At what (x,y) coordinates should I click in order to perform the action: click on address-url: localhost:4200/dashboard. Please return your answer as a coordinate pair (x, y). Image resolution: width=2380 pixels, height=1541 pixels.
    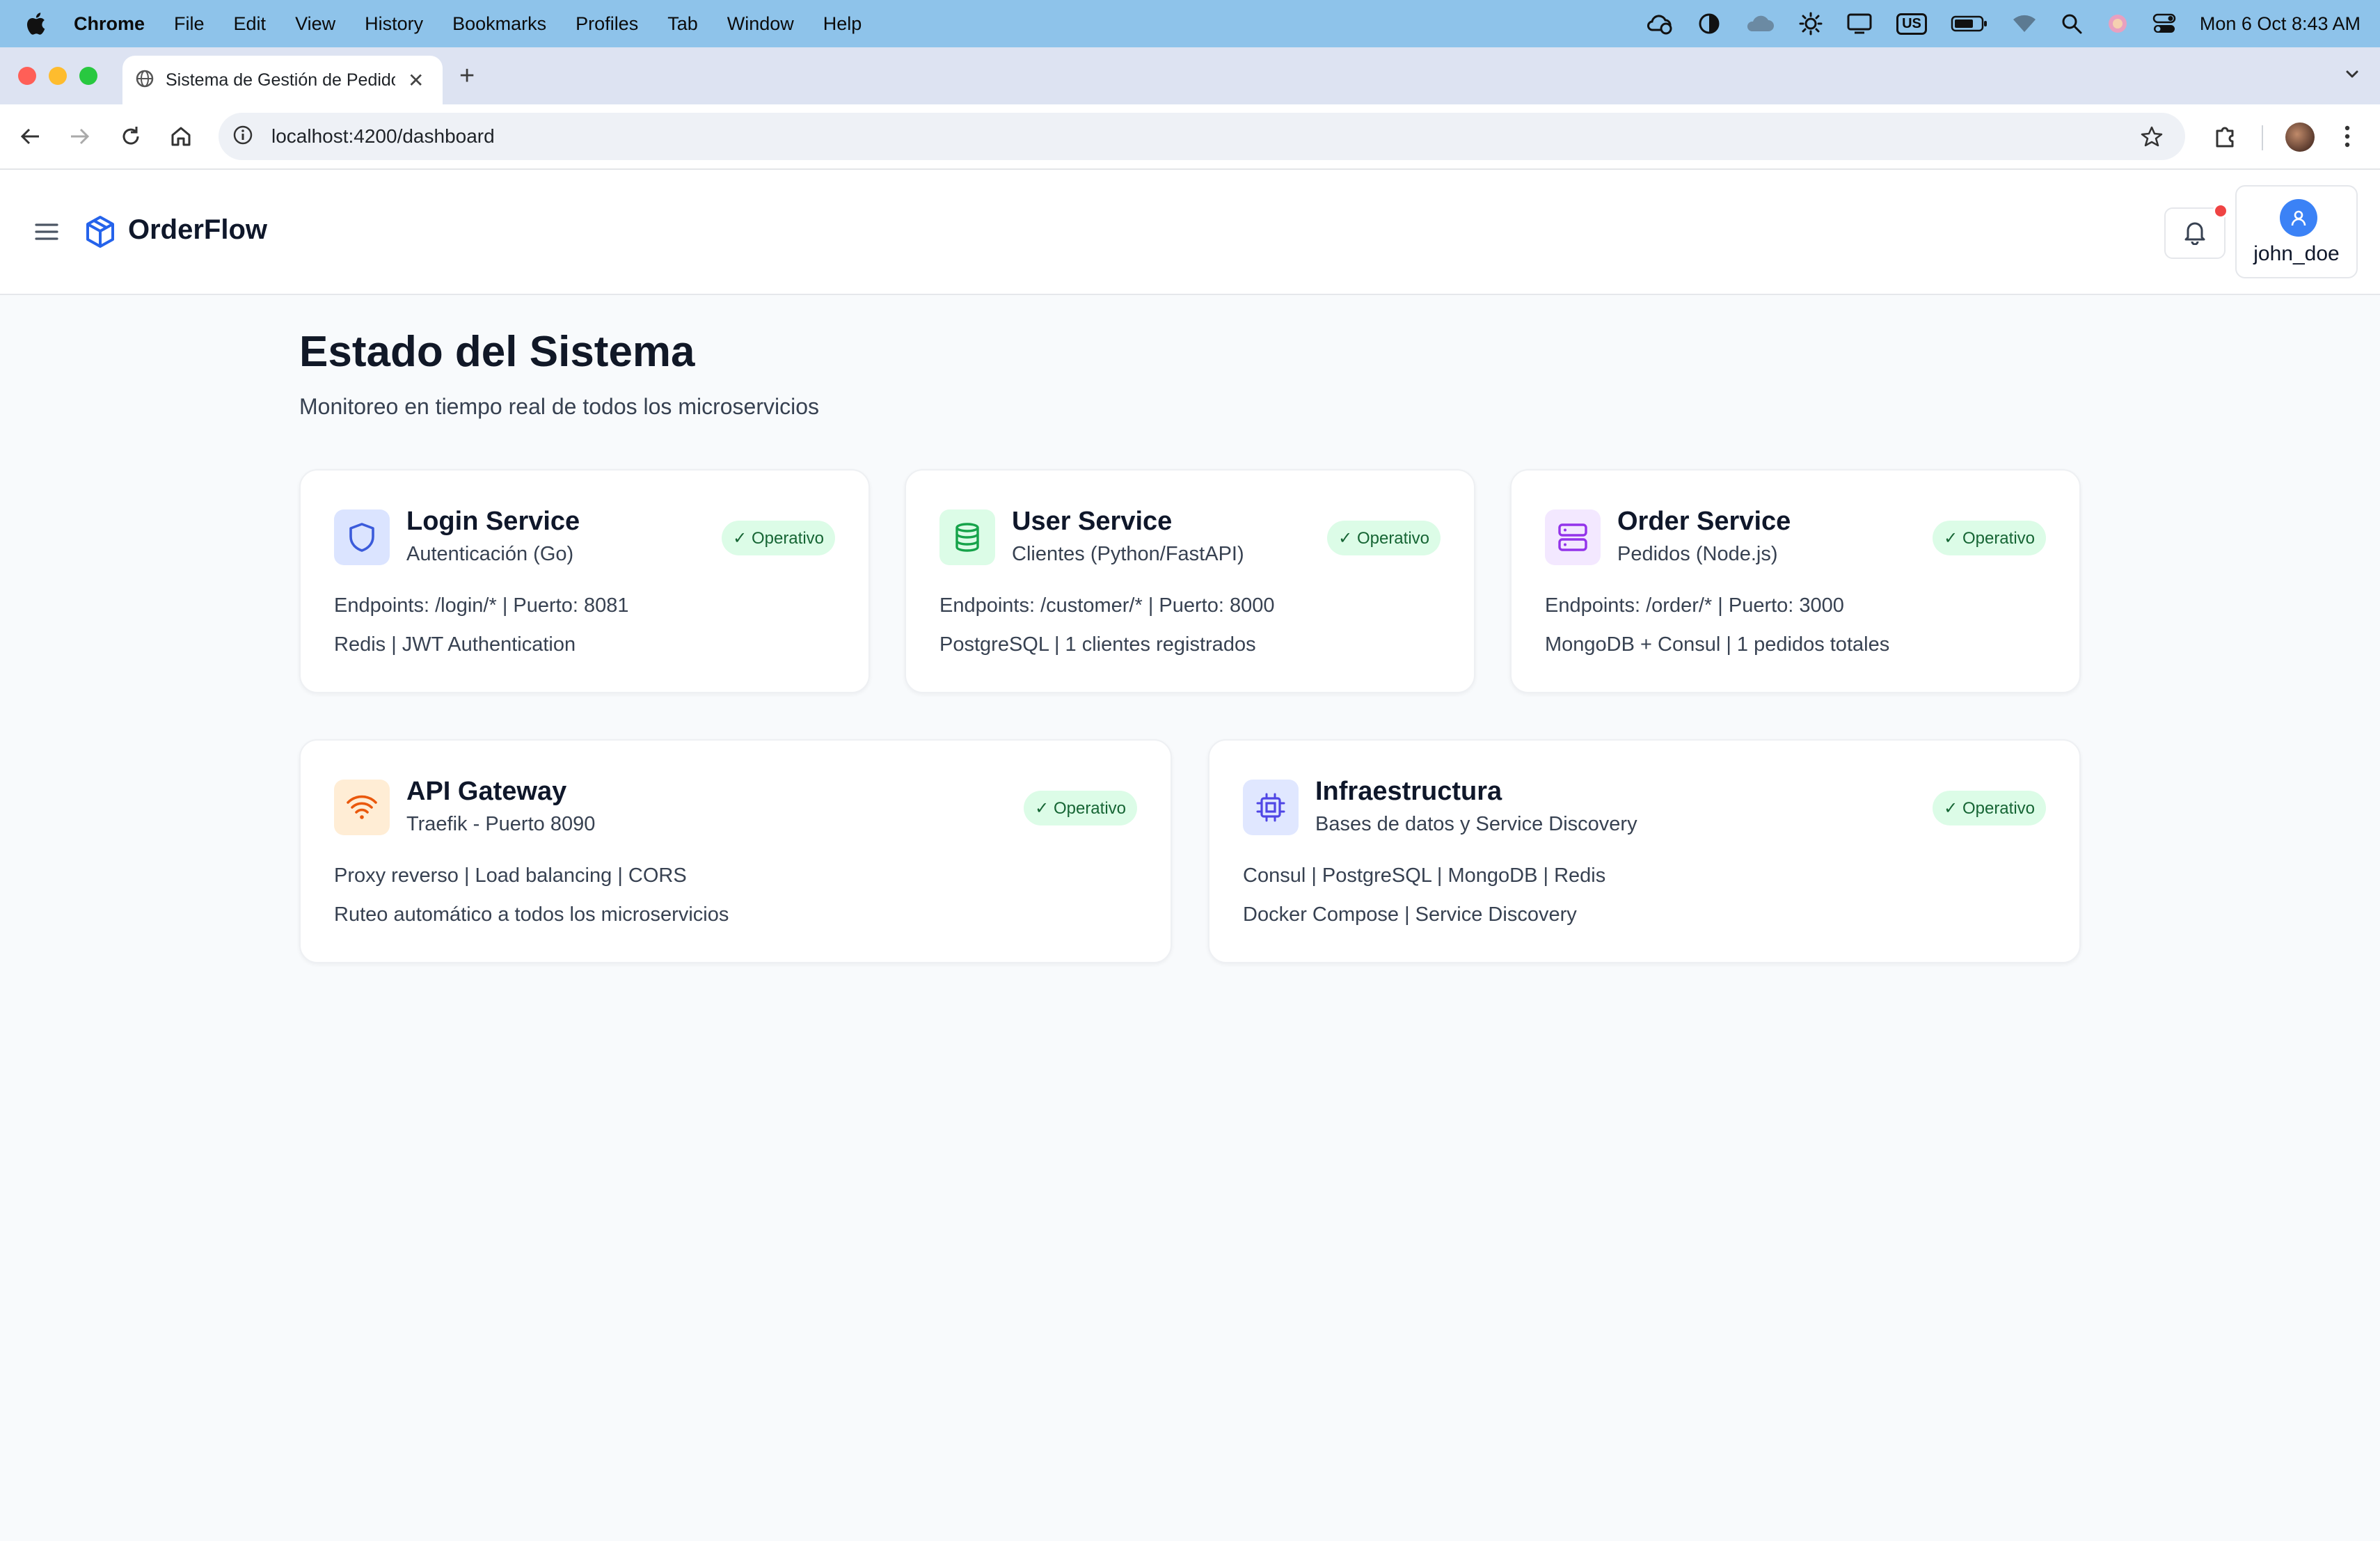
    Looking at the image, I should click on (383, 136).